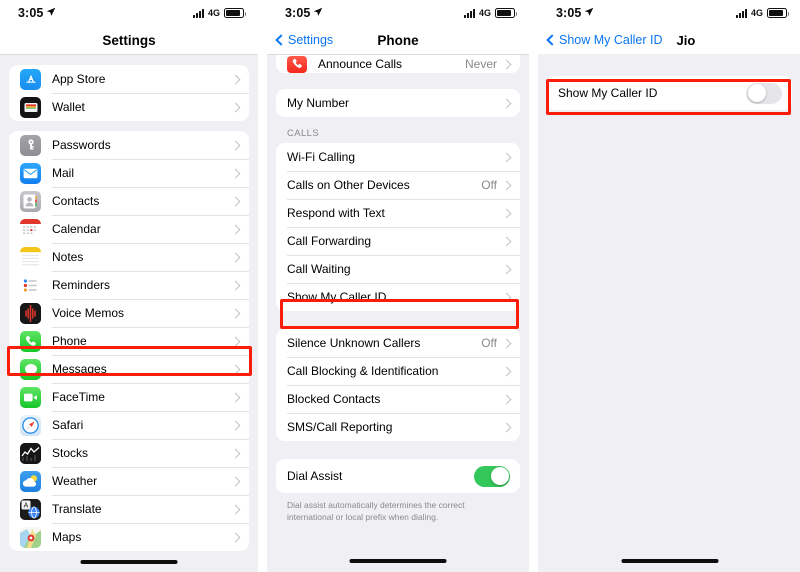  Describe the element at coordinates (398, 269) in the screenshot. I see `row-call-waiting: Call Waiting` at that location.